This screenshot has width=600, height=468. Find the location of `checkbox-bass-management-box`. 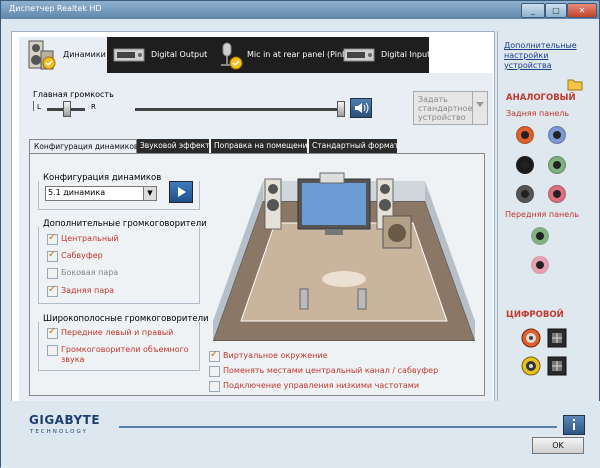

checkbox-bass-management-box is located at coordinates (214, 386).